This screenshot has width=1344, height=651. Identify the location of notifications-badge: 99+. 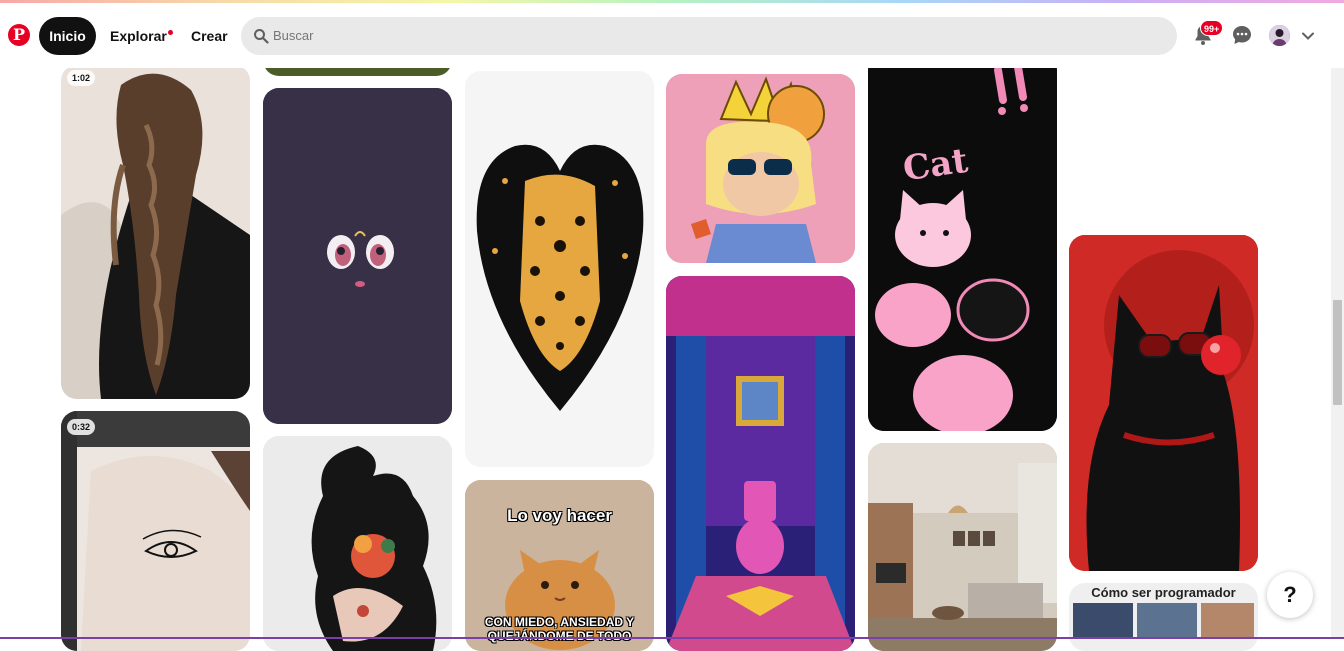
(1212, 28).